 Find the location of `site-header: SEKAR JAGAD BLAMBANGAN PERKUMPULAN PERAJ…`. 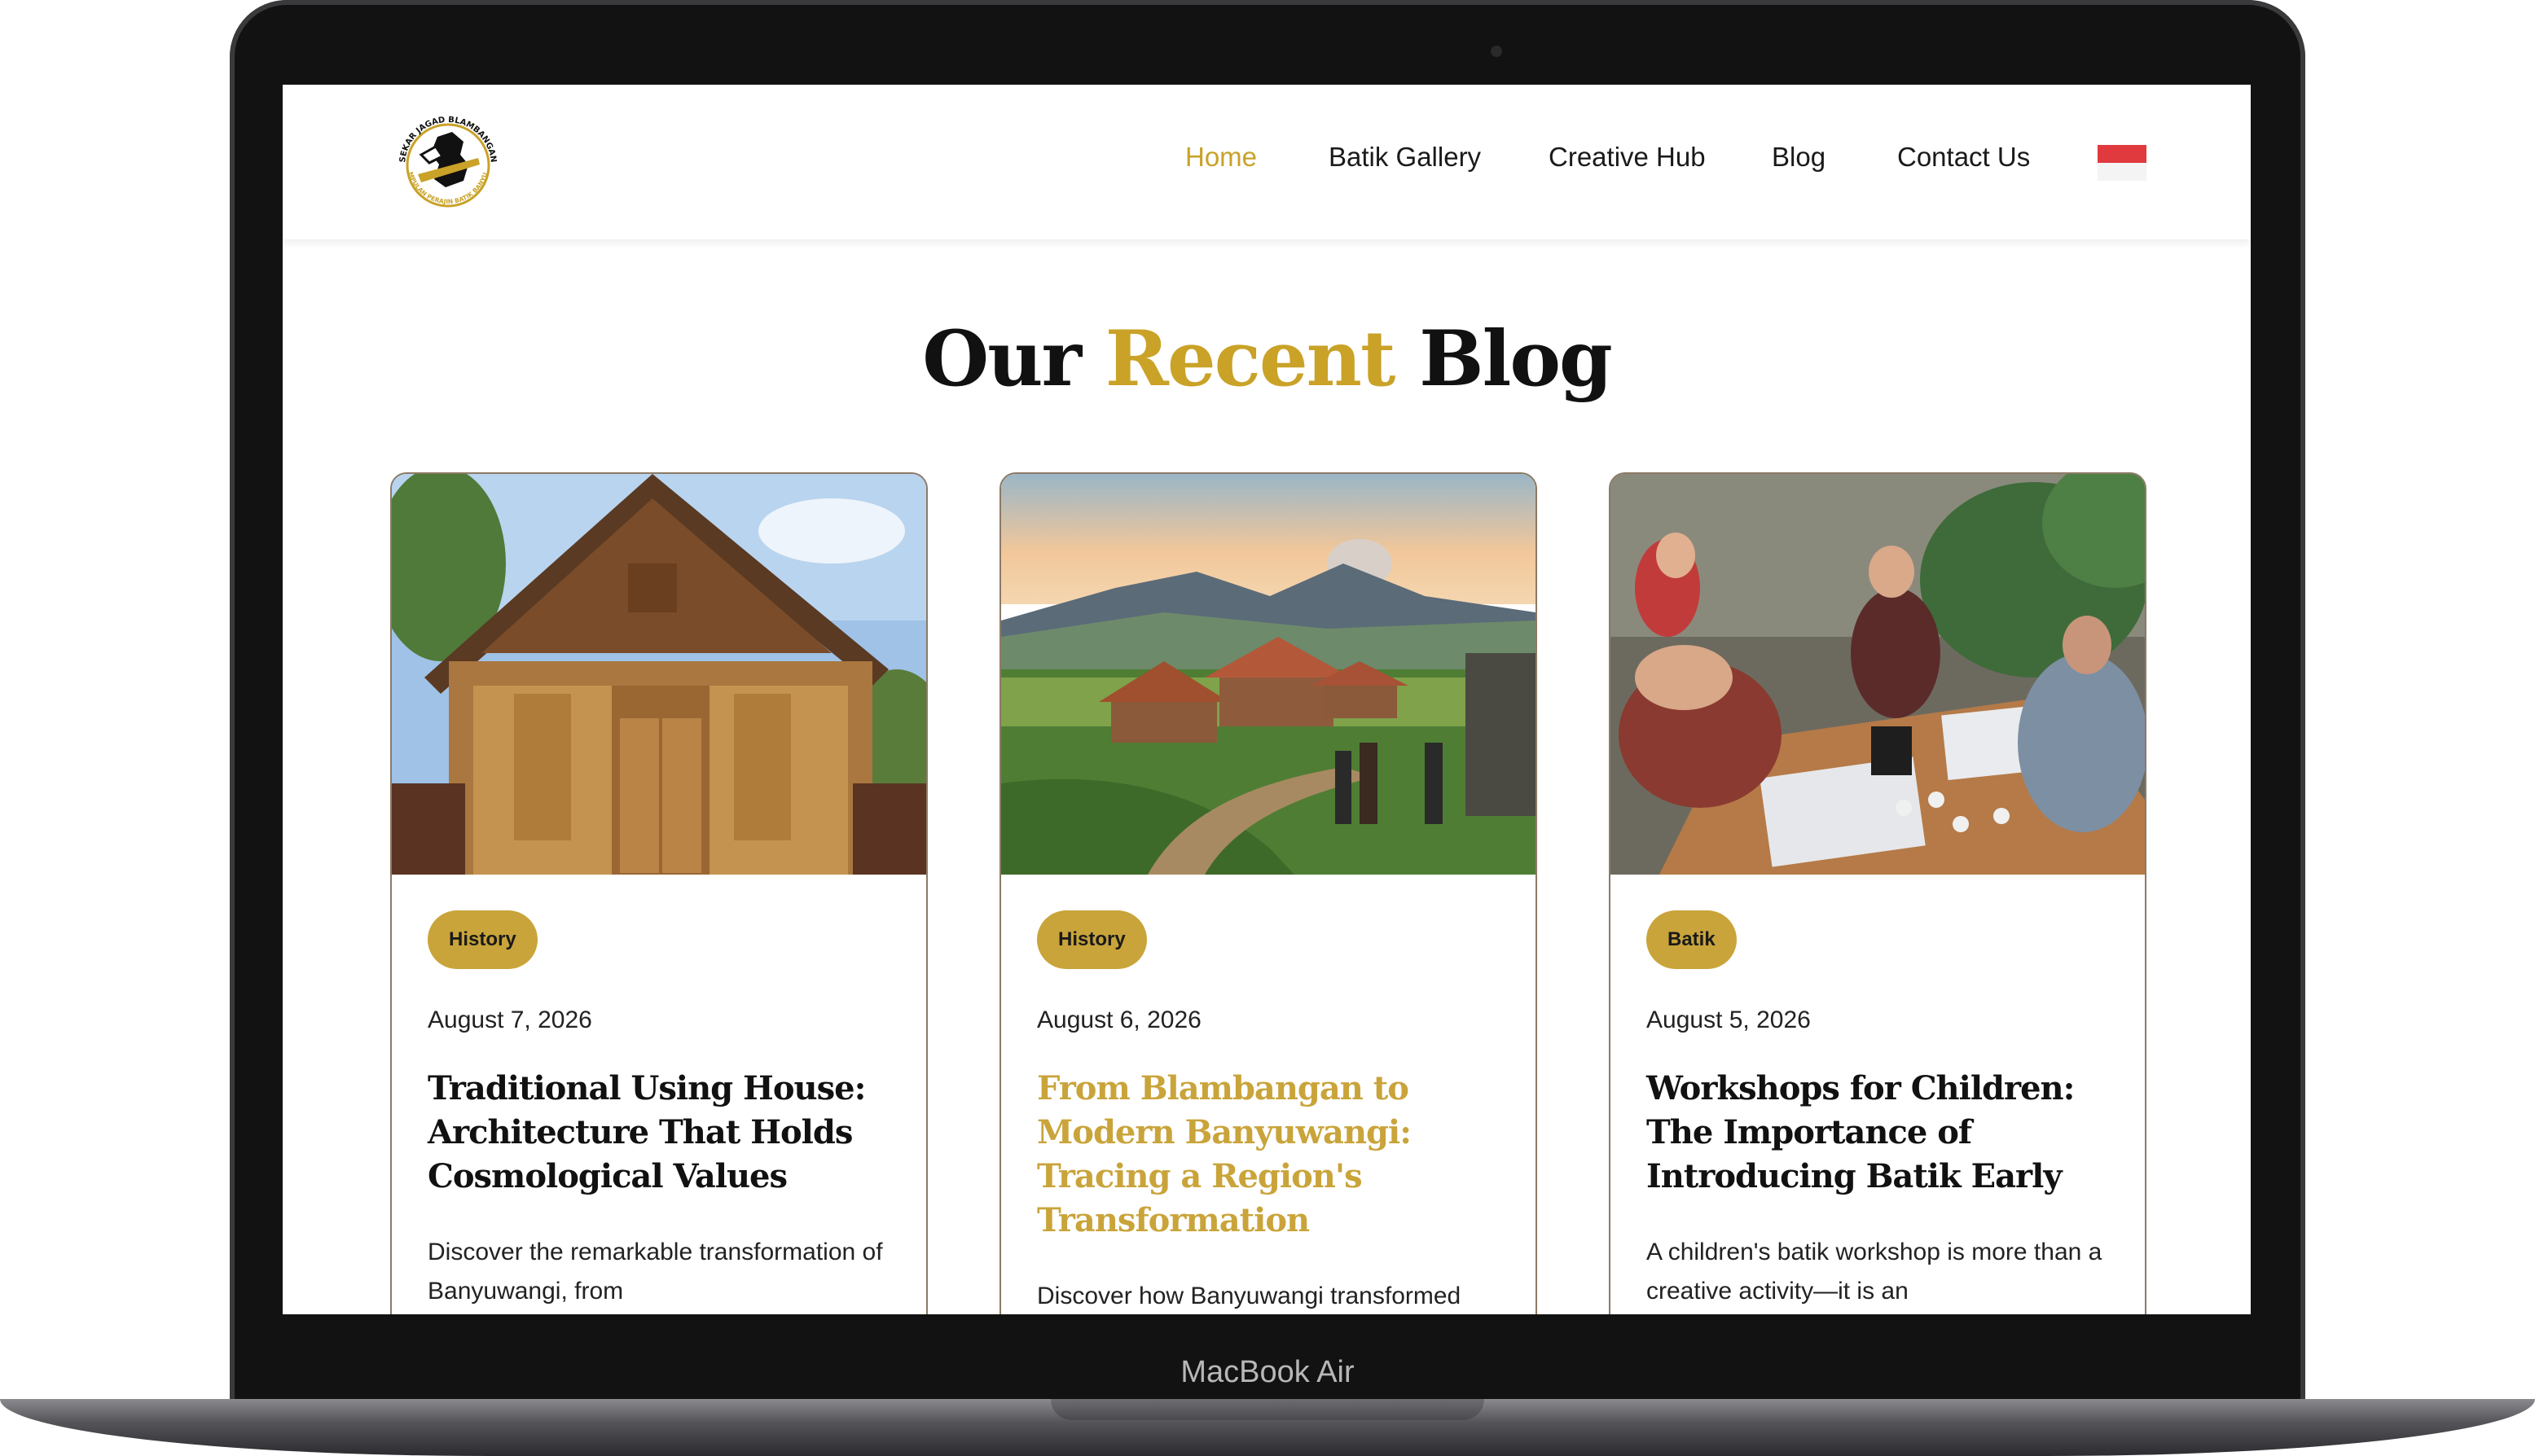

site-header: SEKAR JAGAD BLAMBANGAN PERKUMPULAN PERAJ… is located at coordinates (1267, 162).